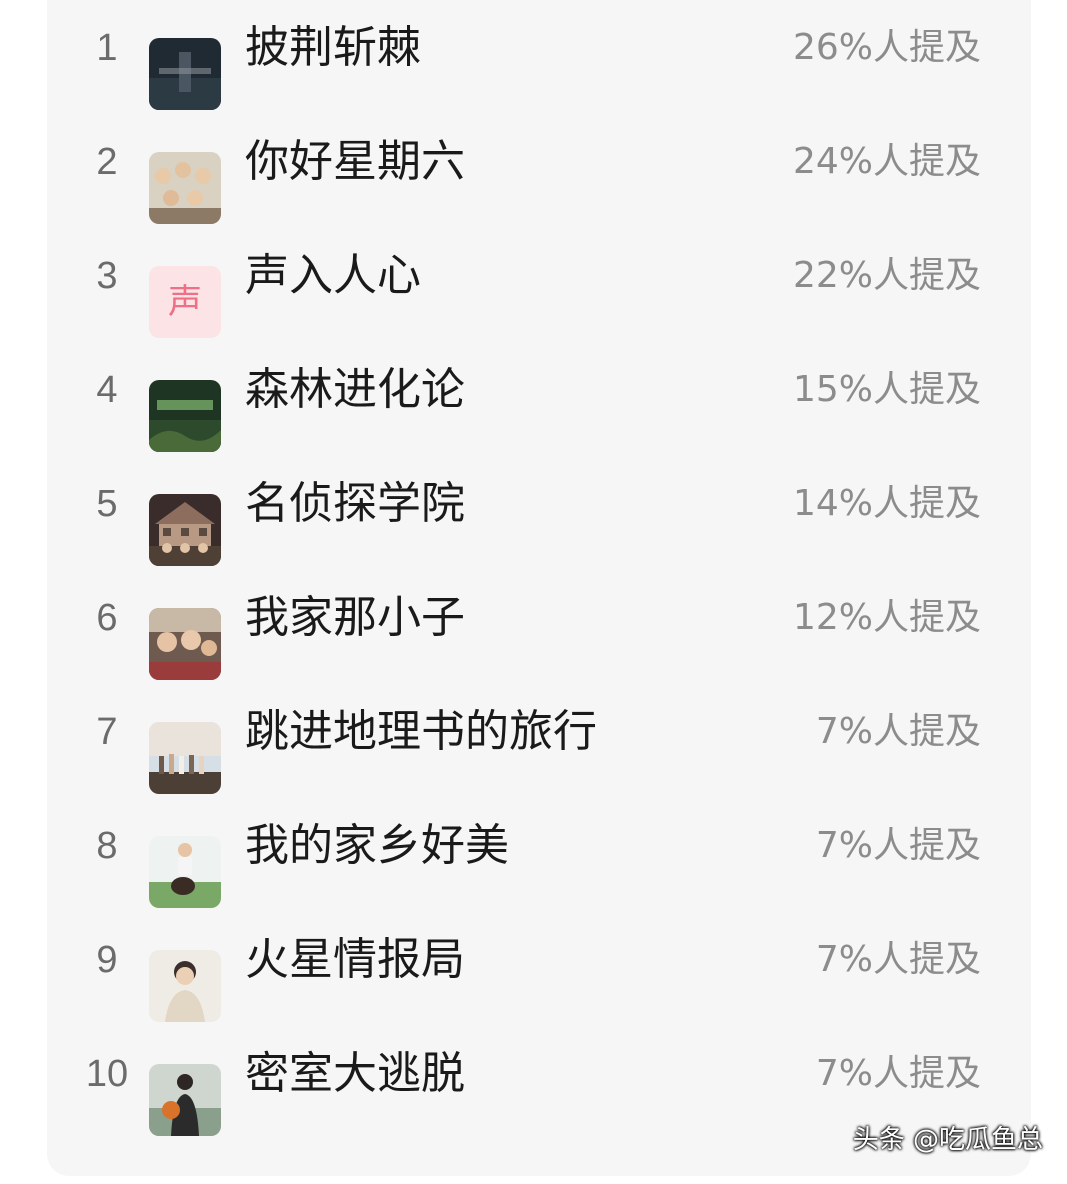  Describe the element at coordinates (107, 618) in the screenshot. I see `rank-number: 6` at that location.